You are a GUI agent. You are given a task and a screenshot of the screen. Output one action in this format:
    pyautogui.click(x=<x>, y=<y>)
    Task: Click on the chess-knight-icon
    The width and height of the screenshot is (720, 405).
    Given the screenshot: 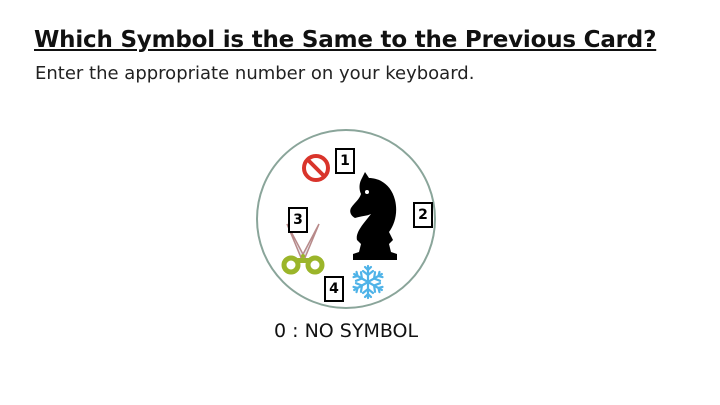 What is the action you would take?
    pyautogui.click(x=373, y=216)
    